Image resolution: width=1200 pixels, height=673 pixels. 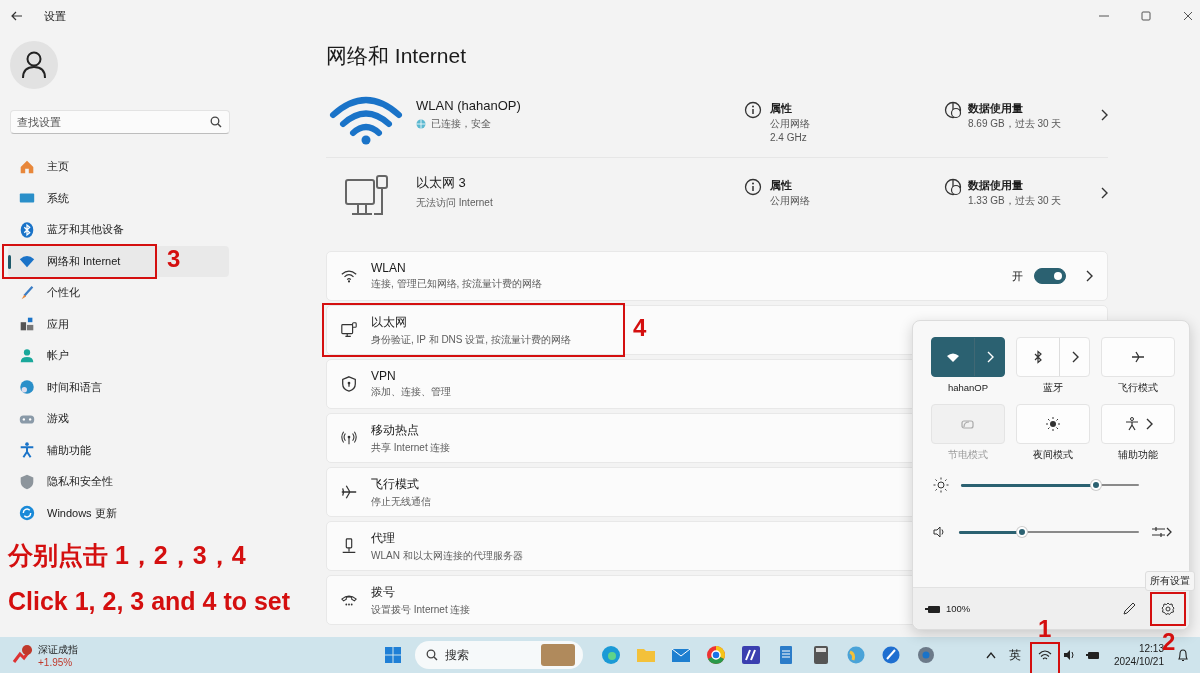 What do you see at coordinates (457, 284) in the screenshot?
I see `setting-description: 连接, 管理已知网络, 按流量计费的网络` at bounding box center [457, 284].